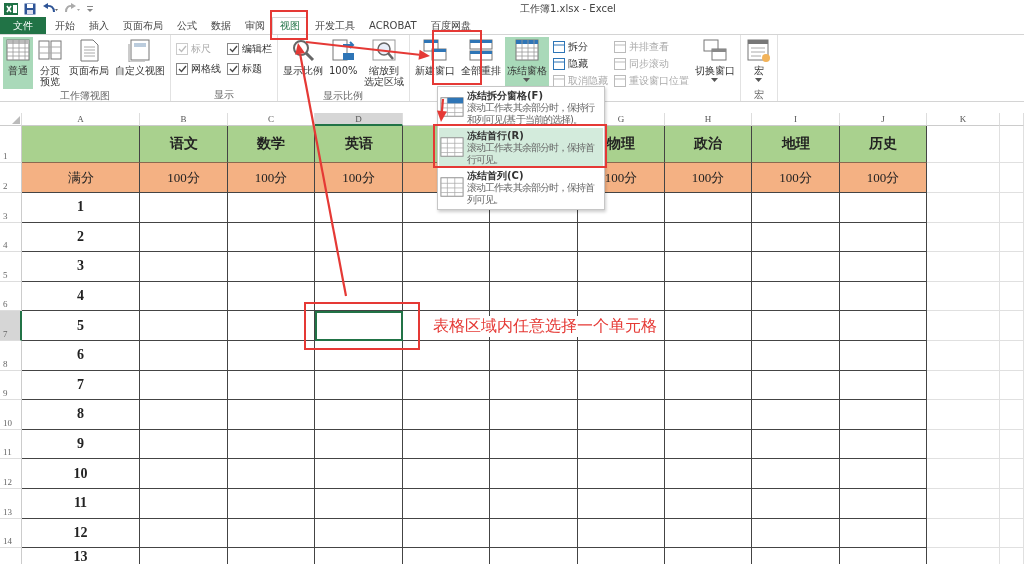  What do you see at coordinates (50, 50) in the screenshot?
I see `page-break-icon` at bounding box center [50, 50].